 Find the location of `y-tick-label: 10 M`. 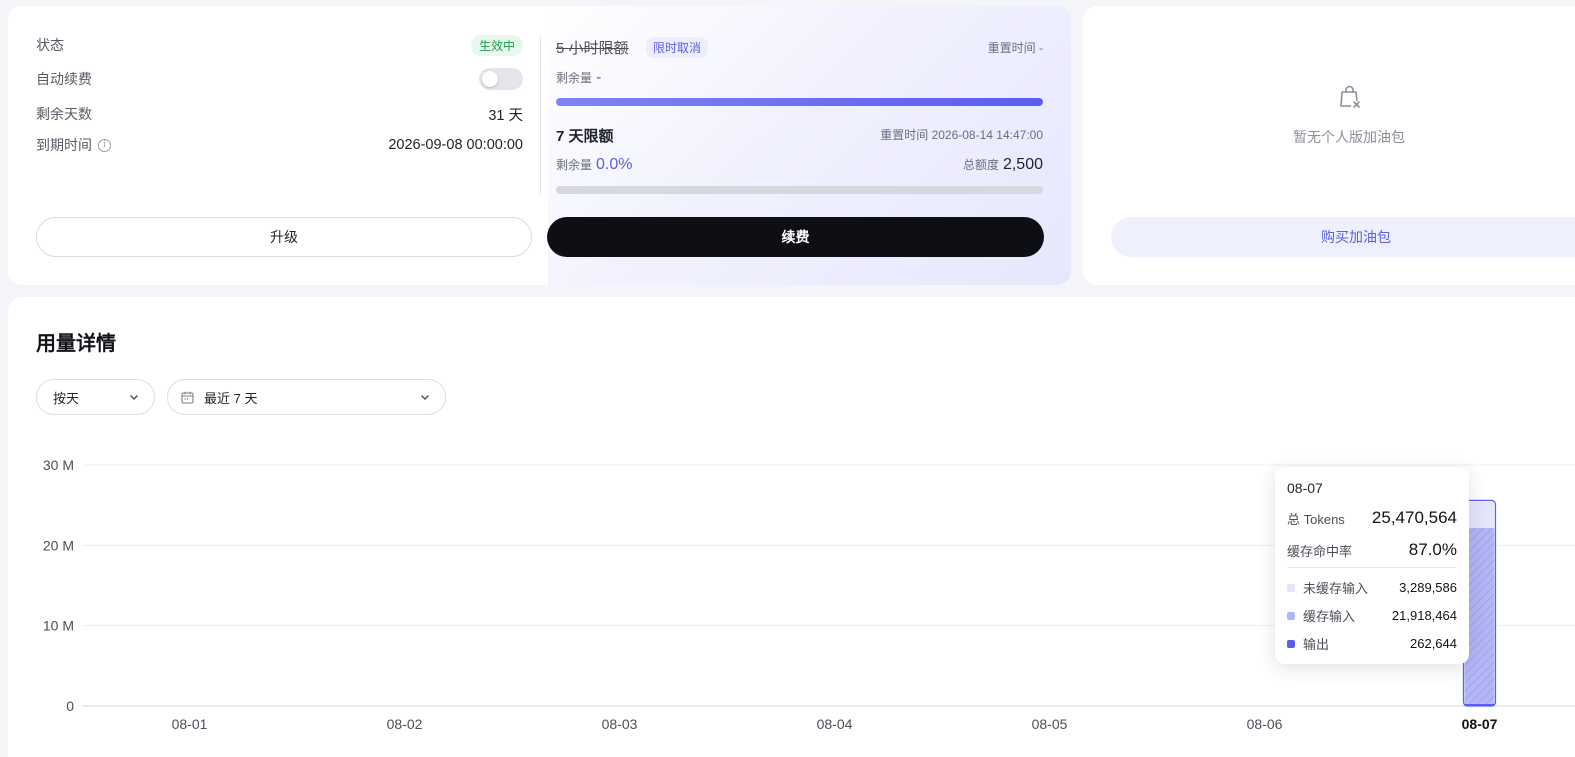

y-tick-label: 10 M is located at coordinates (58, 626).